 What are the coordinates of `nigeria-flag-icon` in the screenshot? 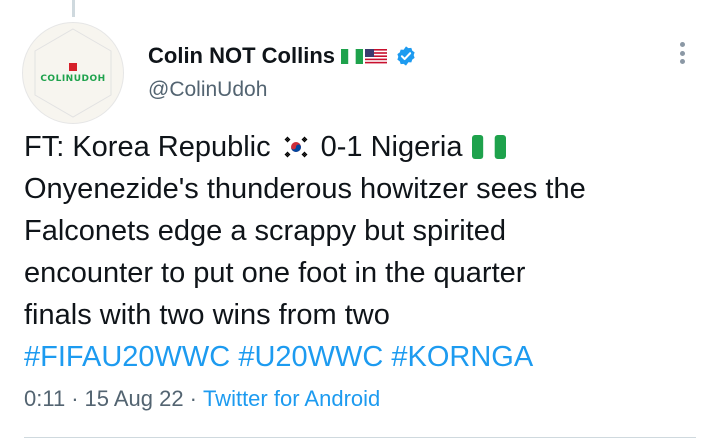 It's located at (352, 56).